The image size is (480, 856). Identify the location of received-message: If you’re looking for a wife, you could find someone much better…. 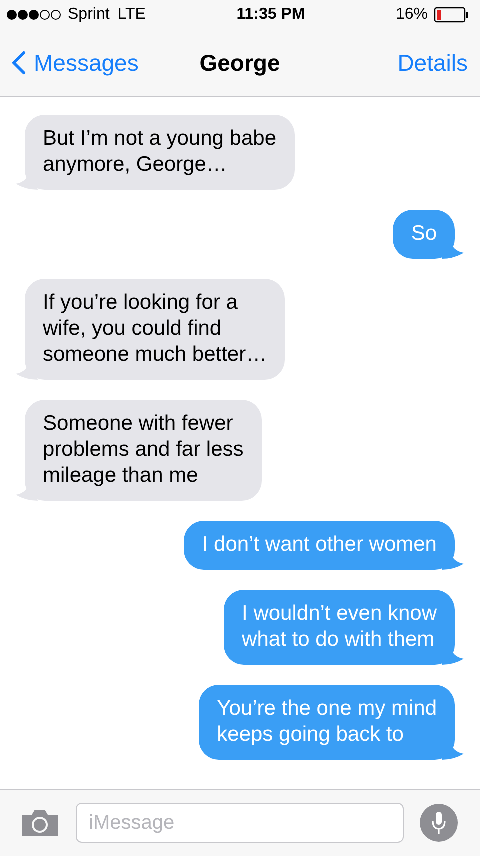
(151, 329).